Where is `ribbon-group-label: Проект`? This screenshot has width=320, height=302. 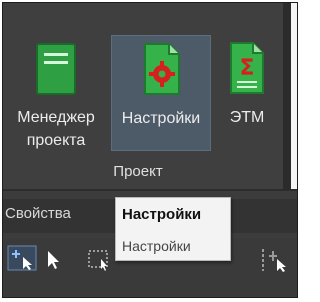
ribbon-group-label: Проект is located at coordinates (138, 171).